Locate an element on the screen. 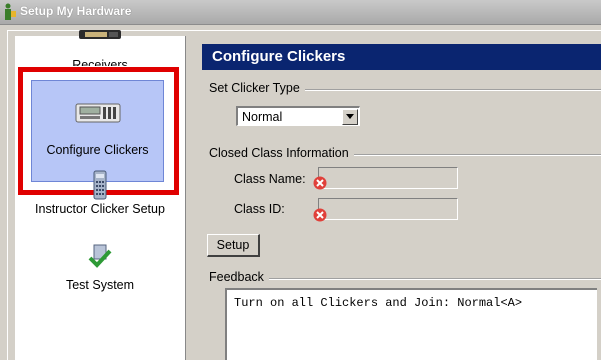  title-bar: Setup My Hardware is located at coordinates (300, 12).